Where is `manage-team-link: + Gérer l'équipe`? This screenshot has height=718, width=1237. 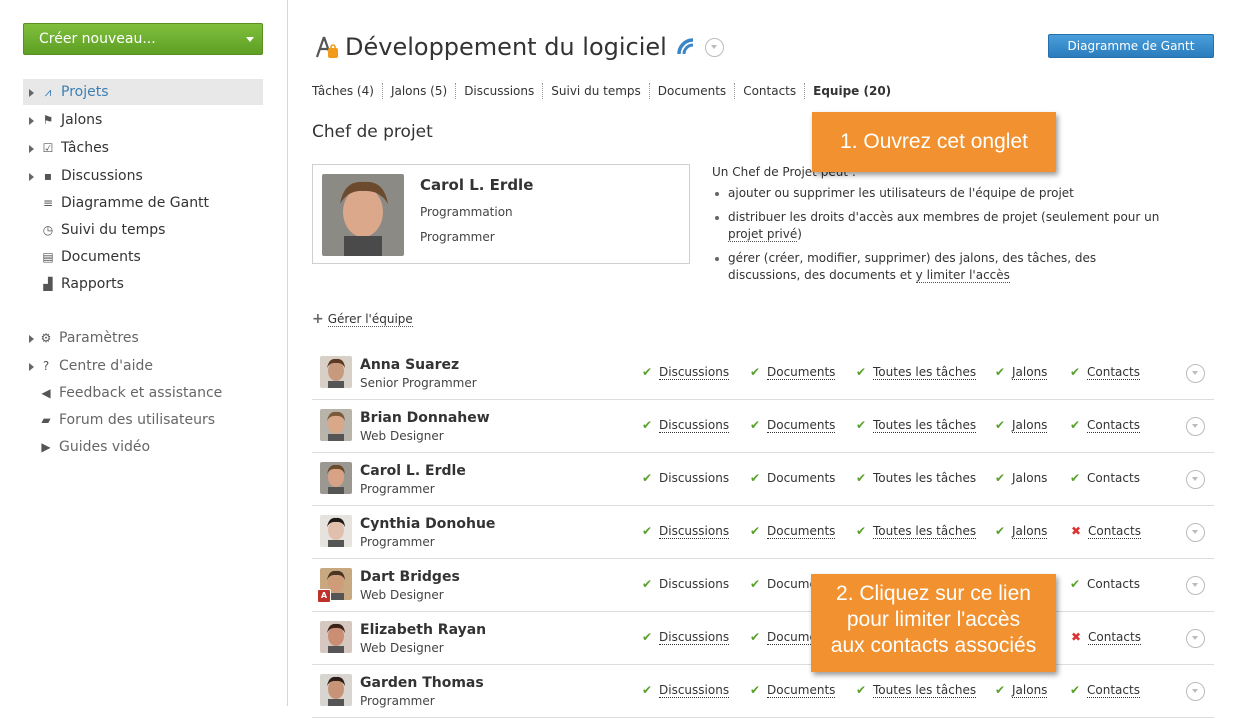 manage-team-link: + Gérer l'équipe is located at coordinates (362, 319).